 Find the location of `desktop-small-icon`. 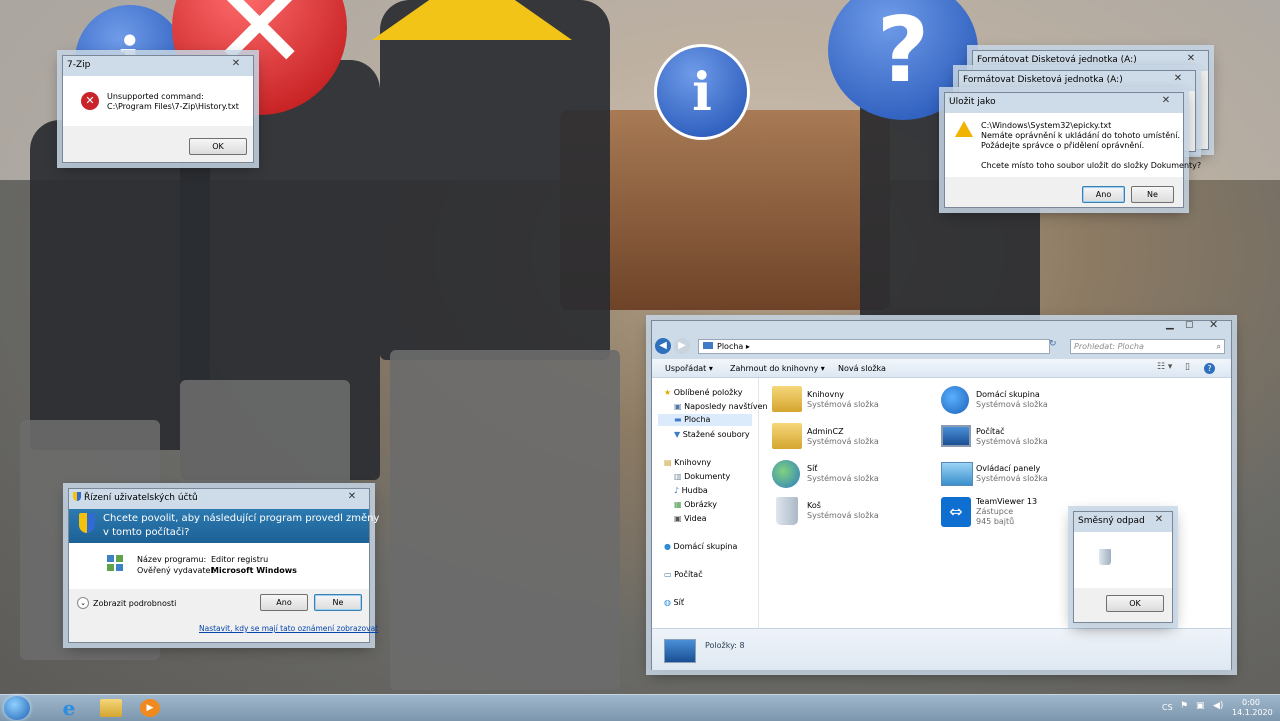

desktop-small-icon is located at coordinates (708, 345).